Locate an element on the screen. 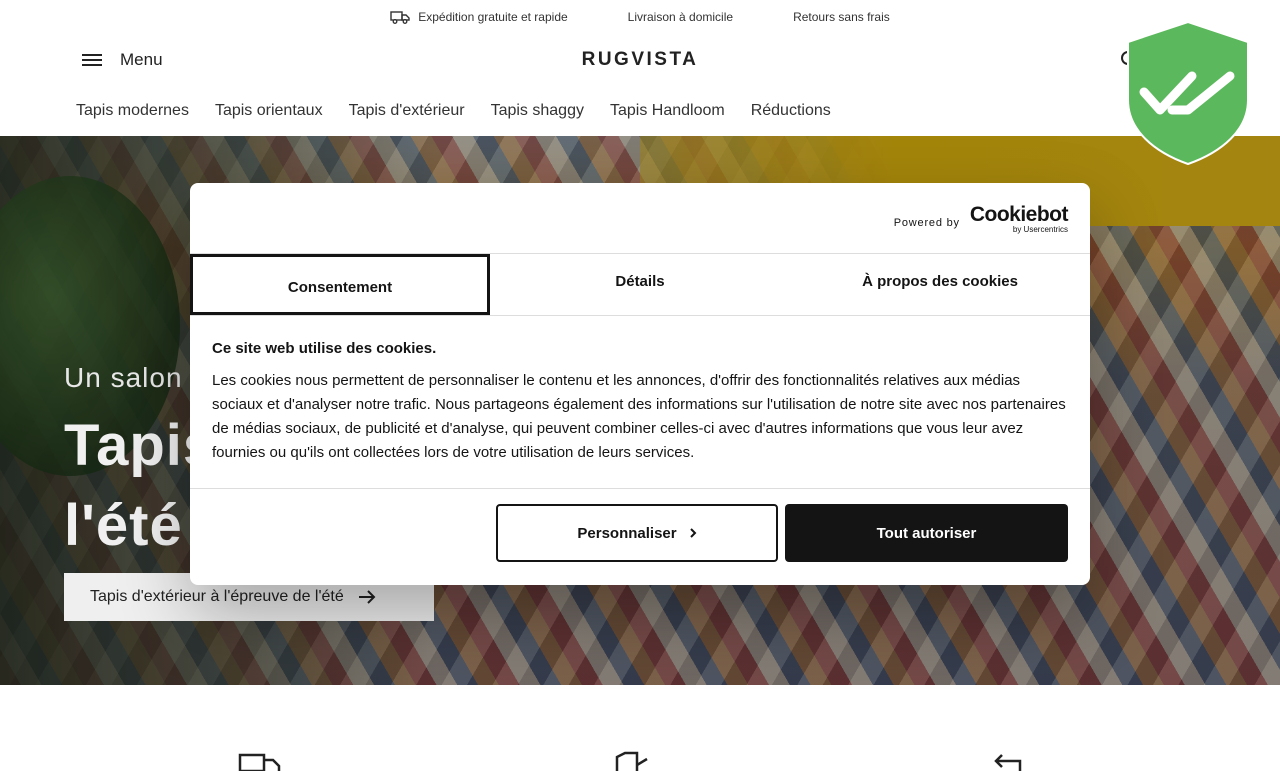 The image size is (1280, 771). dialog-footer: Personnaliser Tout autoriser is located at coordinates (640, 536).